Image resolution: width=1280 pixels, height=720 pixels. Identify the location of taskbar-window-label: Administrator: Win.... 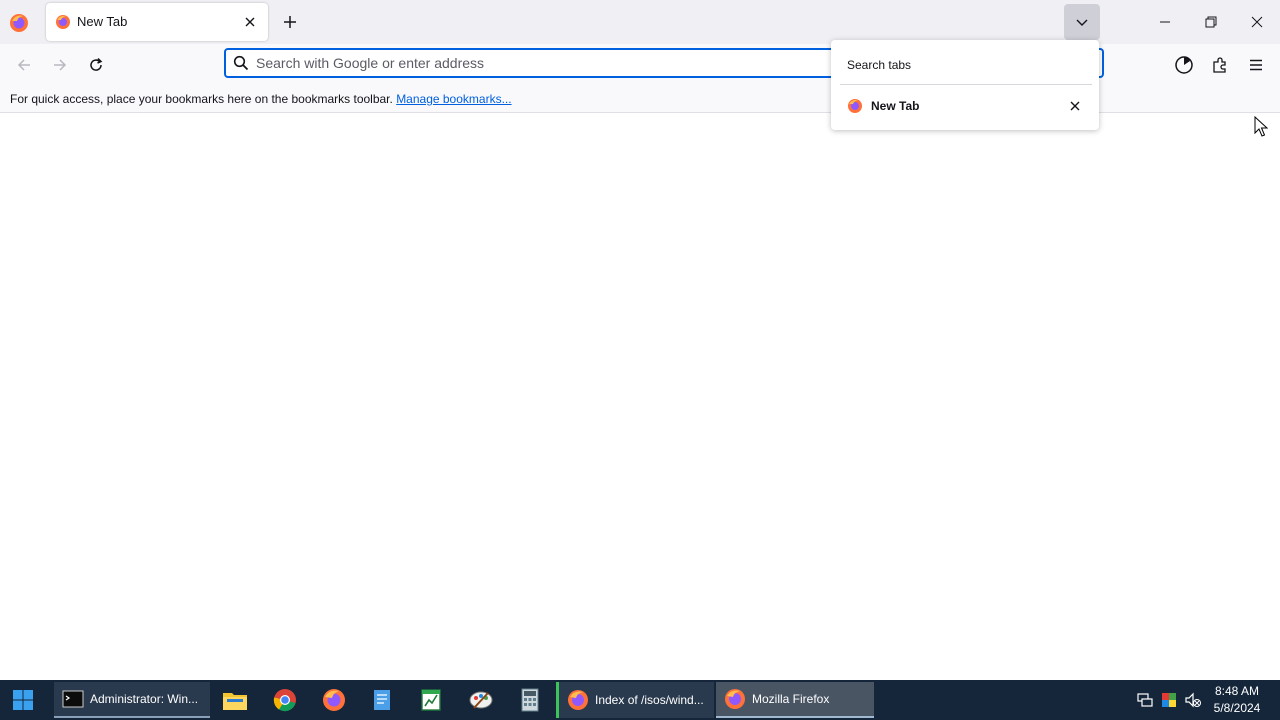
(144, 699).